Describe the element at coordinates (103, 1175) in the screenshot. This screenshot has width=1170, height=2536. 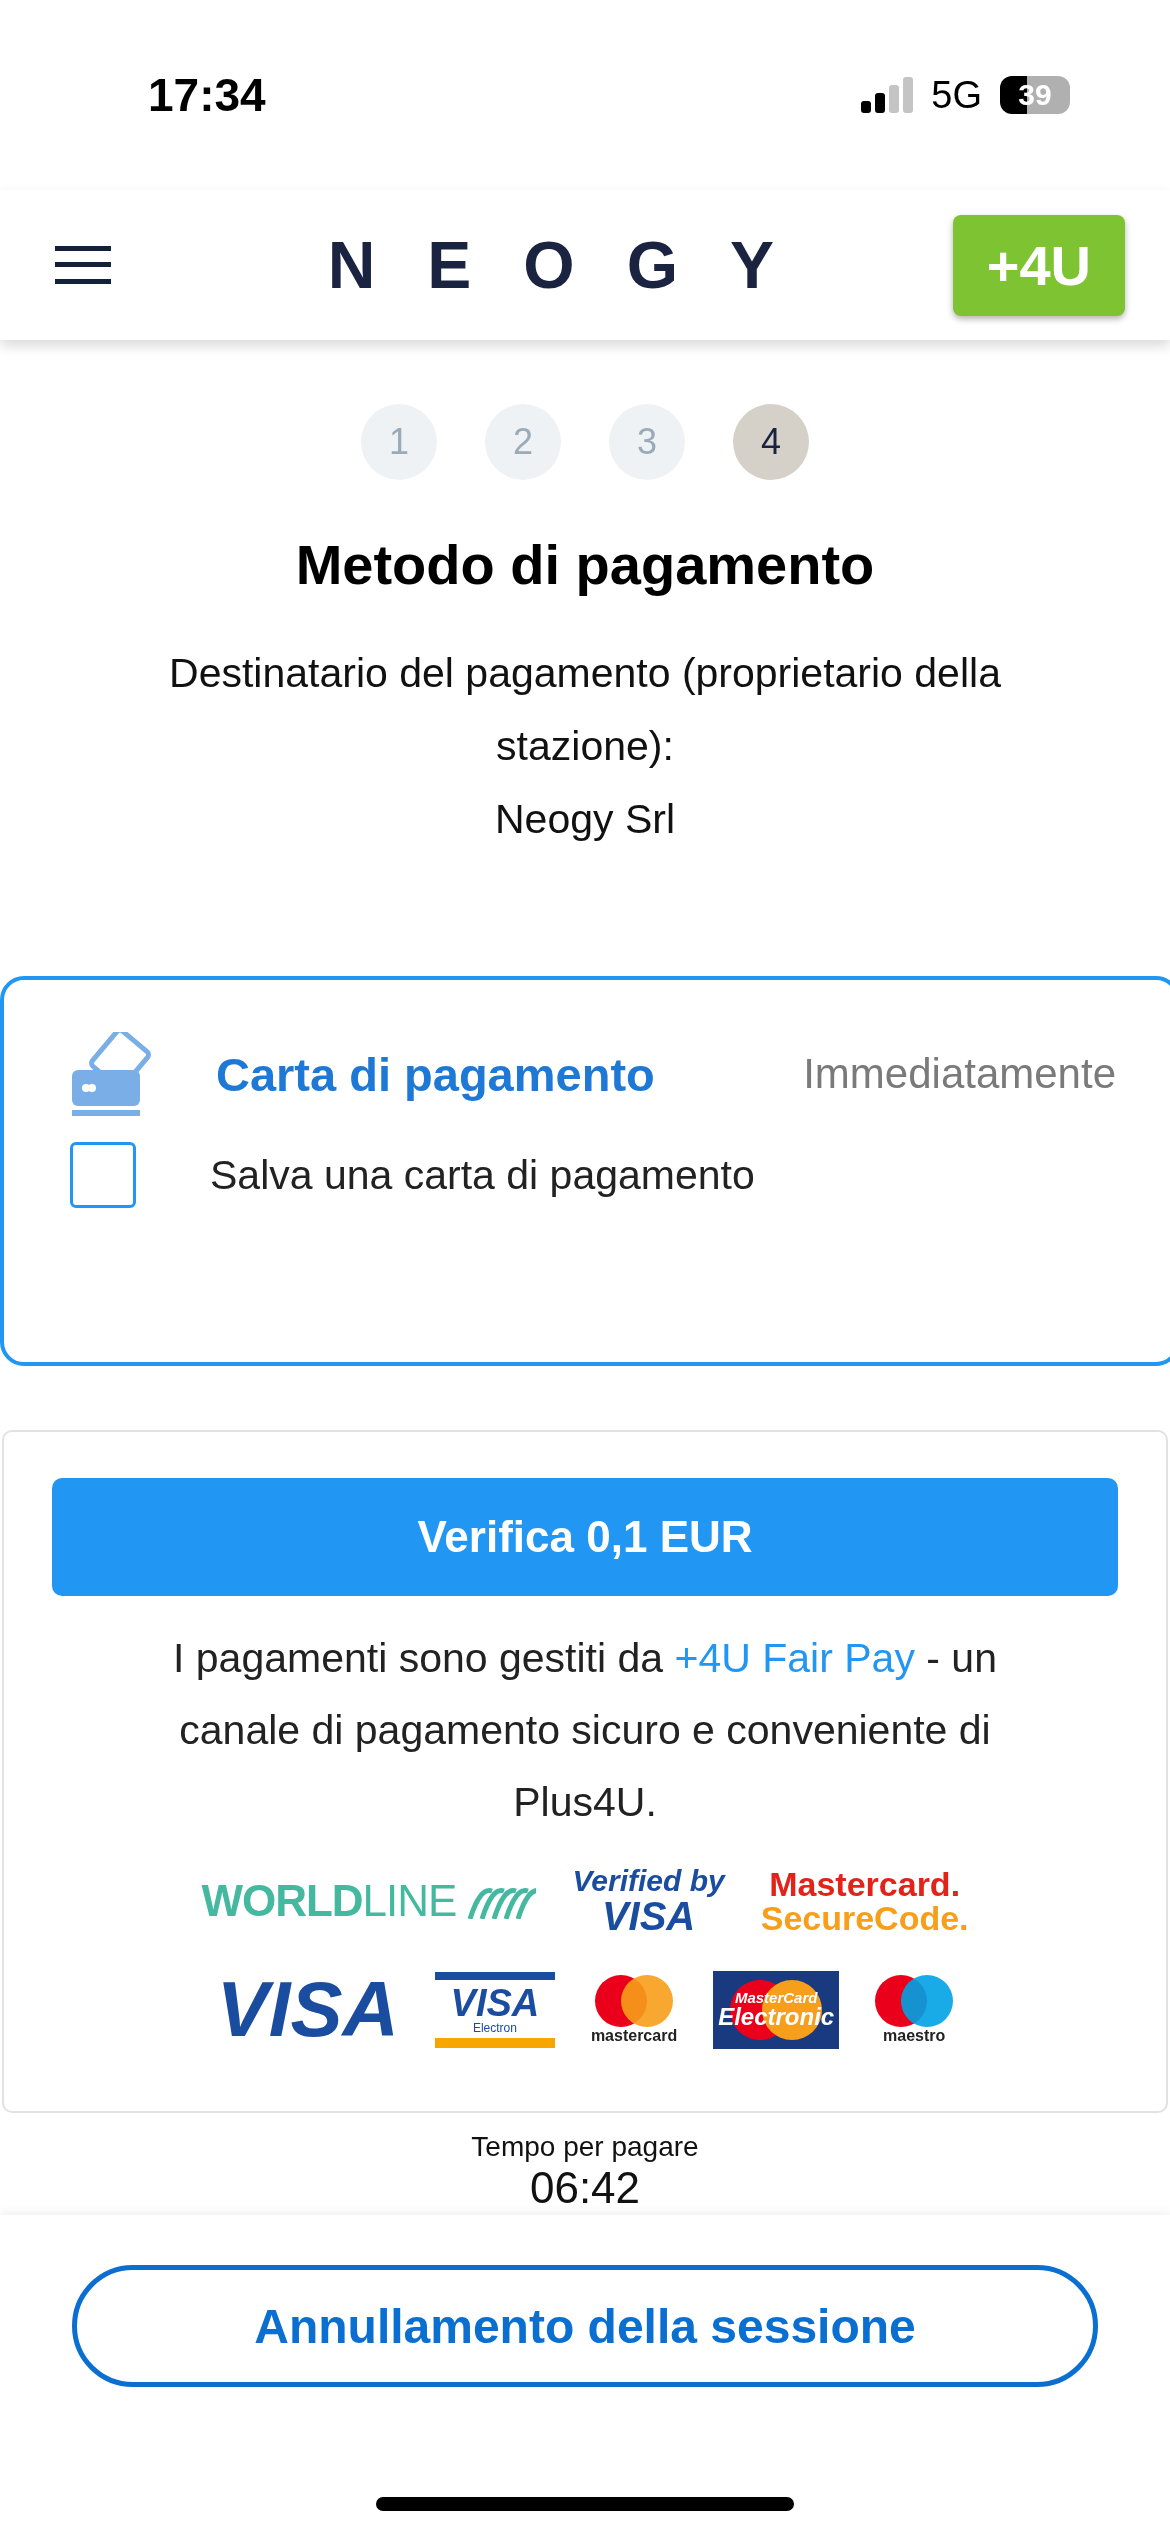
I see `save-card-checkbox` at that location.